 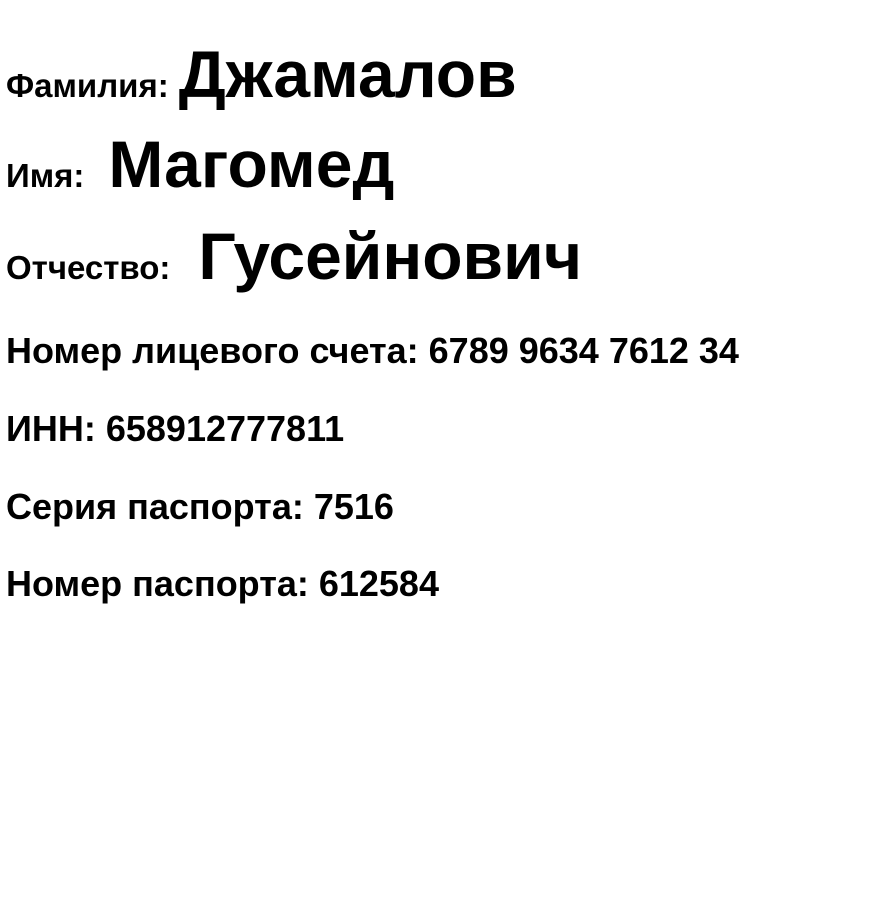 What do you see at coordinates (87, 85) in the screenshot?
I see `surname-label: Фамилия:` at bounding box center [87, 85].